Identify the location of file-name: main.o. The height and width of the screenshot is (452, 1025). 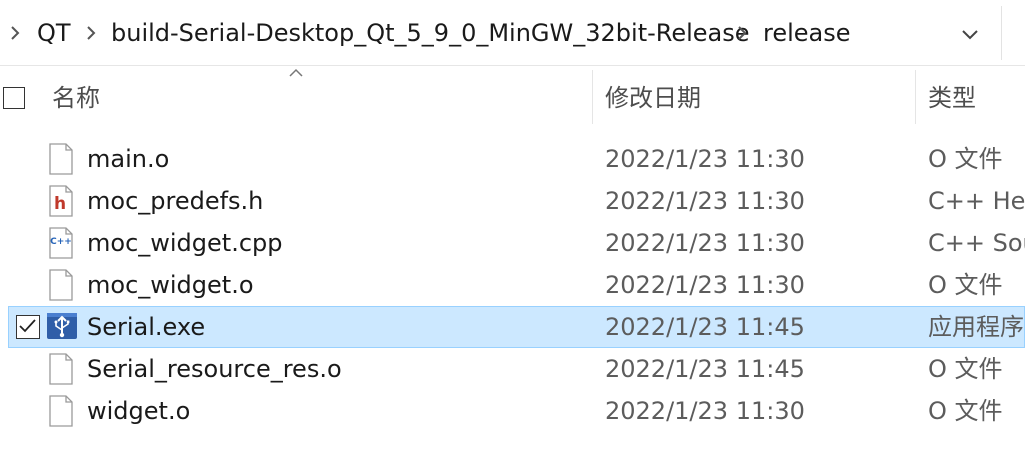
(128, 159).